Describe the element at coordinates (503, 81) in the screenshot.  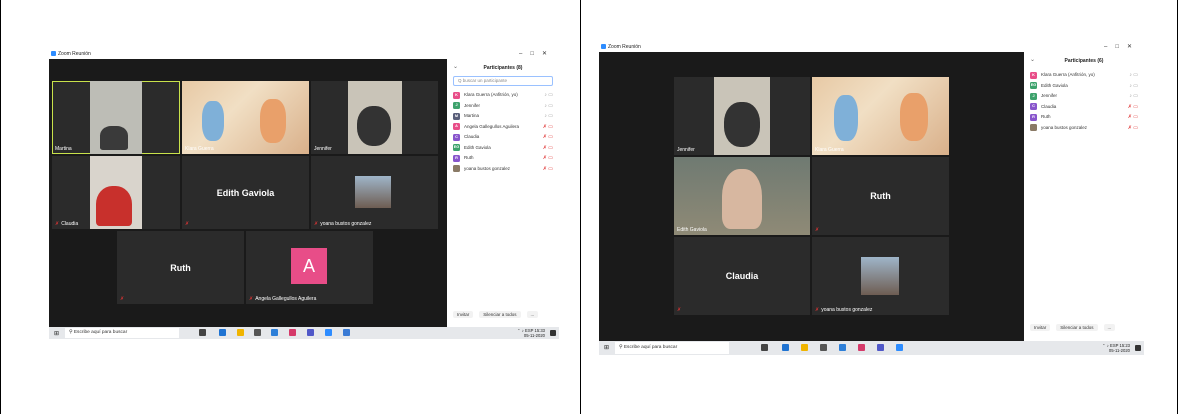
I see `search-input: Q buscar un participante` at that location.